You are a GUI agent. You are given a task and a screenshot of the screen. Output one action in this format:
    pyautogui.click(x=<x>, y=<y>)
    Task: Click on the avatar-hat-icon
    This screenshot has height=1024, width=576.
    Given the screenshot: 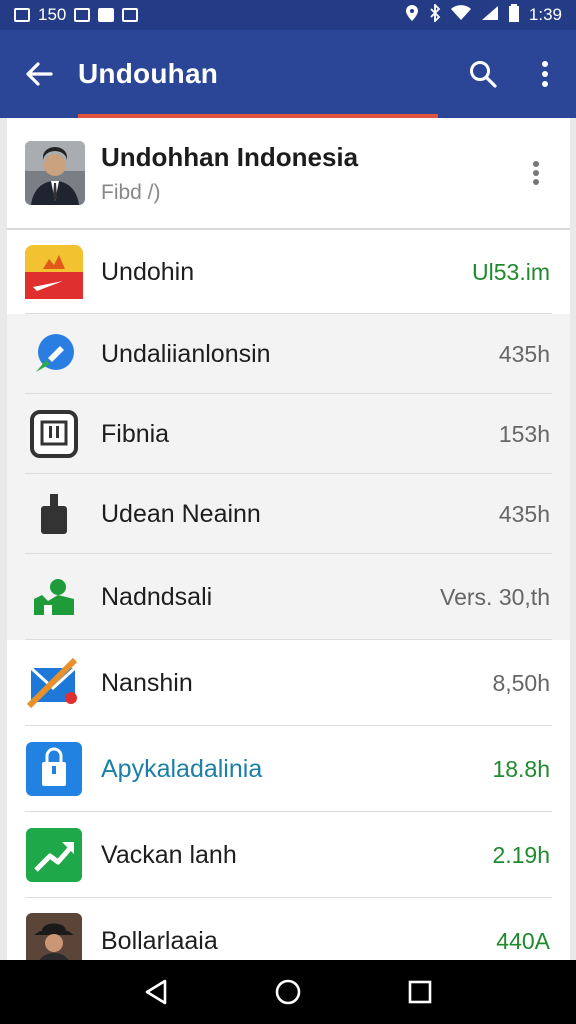 What is the action you would take?
    pyautogui.click(x=54, y=936)
    